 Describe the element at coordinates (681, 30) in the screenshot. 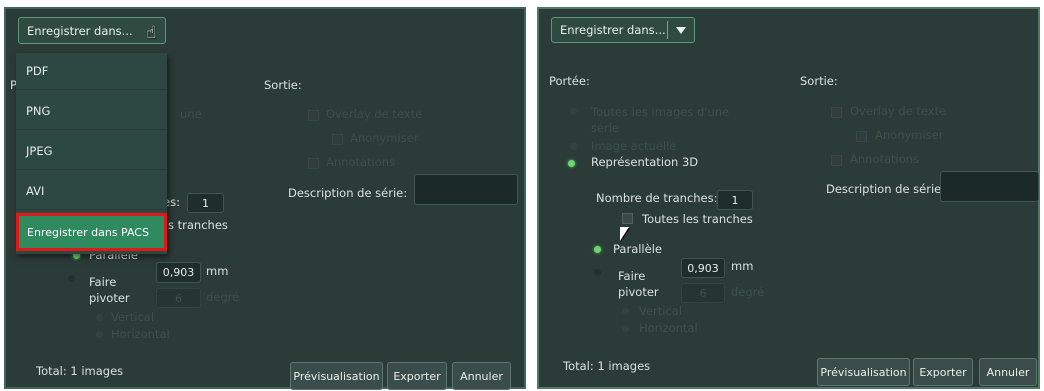

I see `chevron-down-icon` at that location.